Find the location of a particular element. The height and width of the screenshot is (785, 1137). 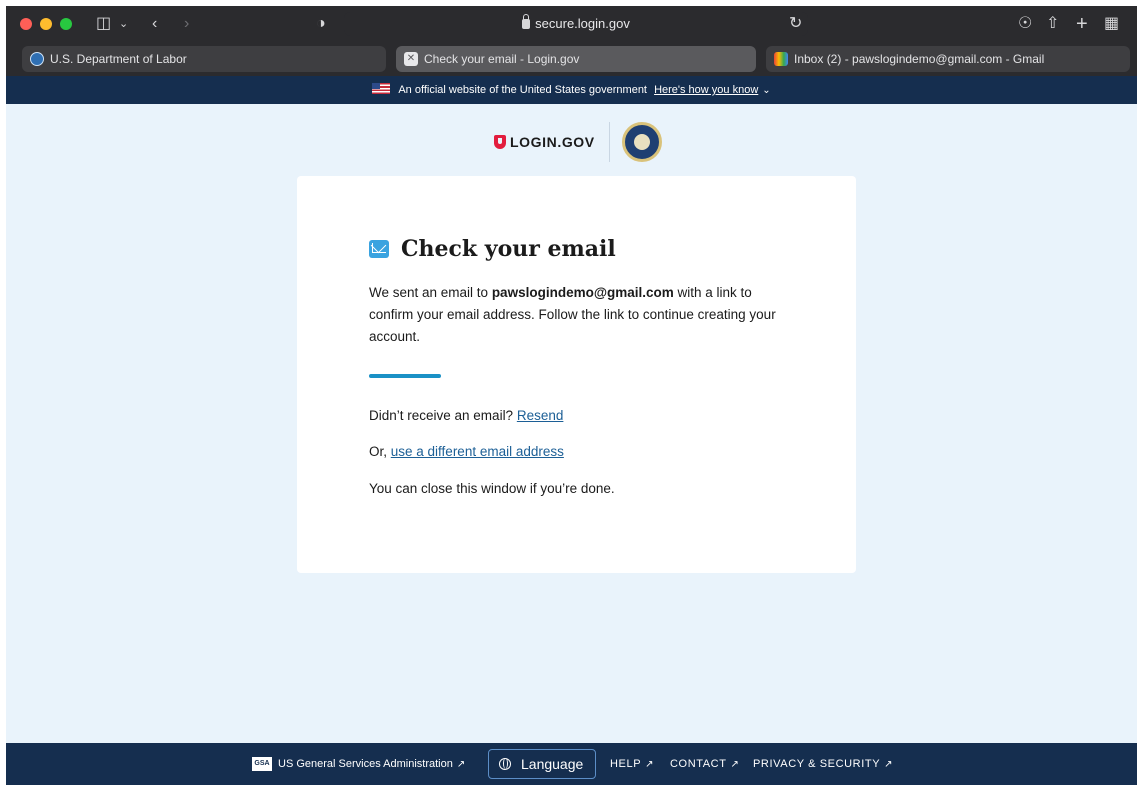

address-bar: secure.login.gov is located at coordinates (576, 24).